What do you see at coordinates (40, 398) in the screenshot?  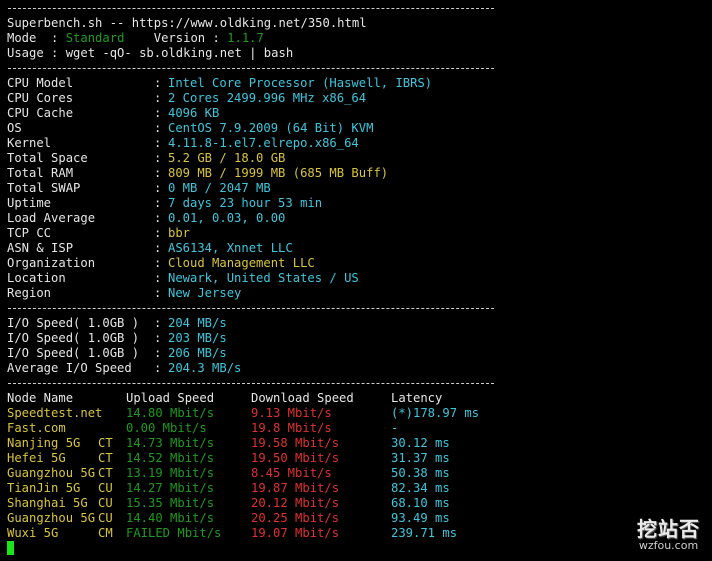 I see `col-header-node: Node Name` at bounding box center [40, 398].